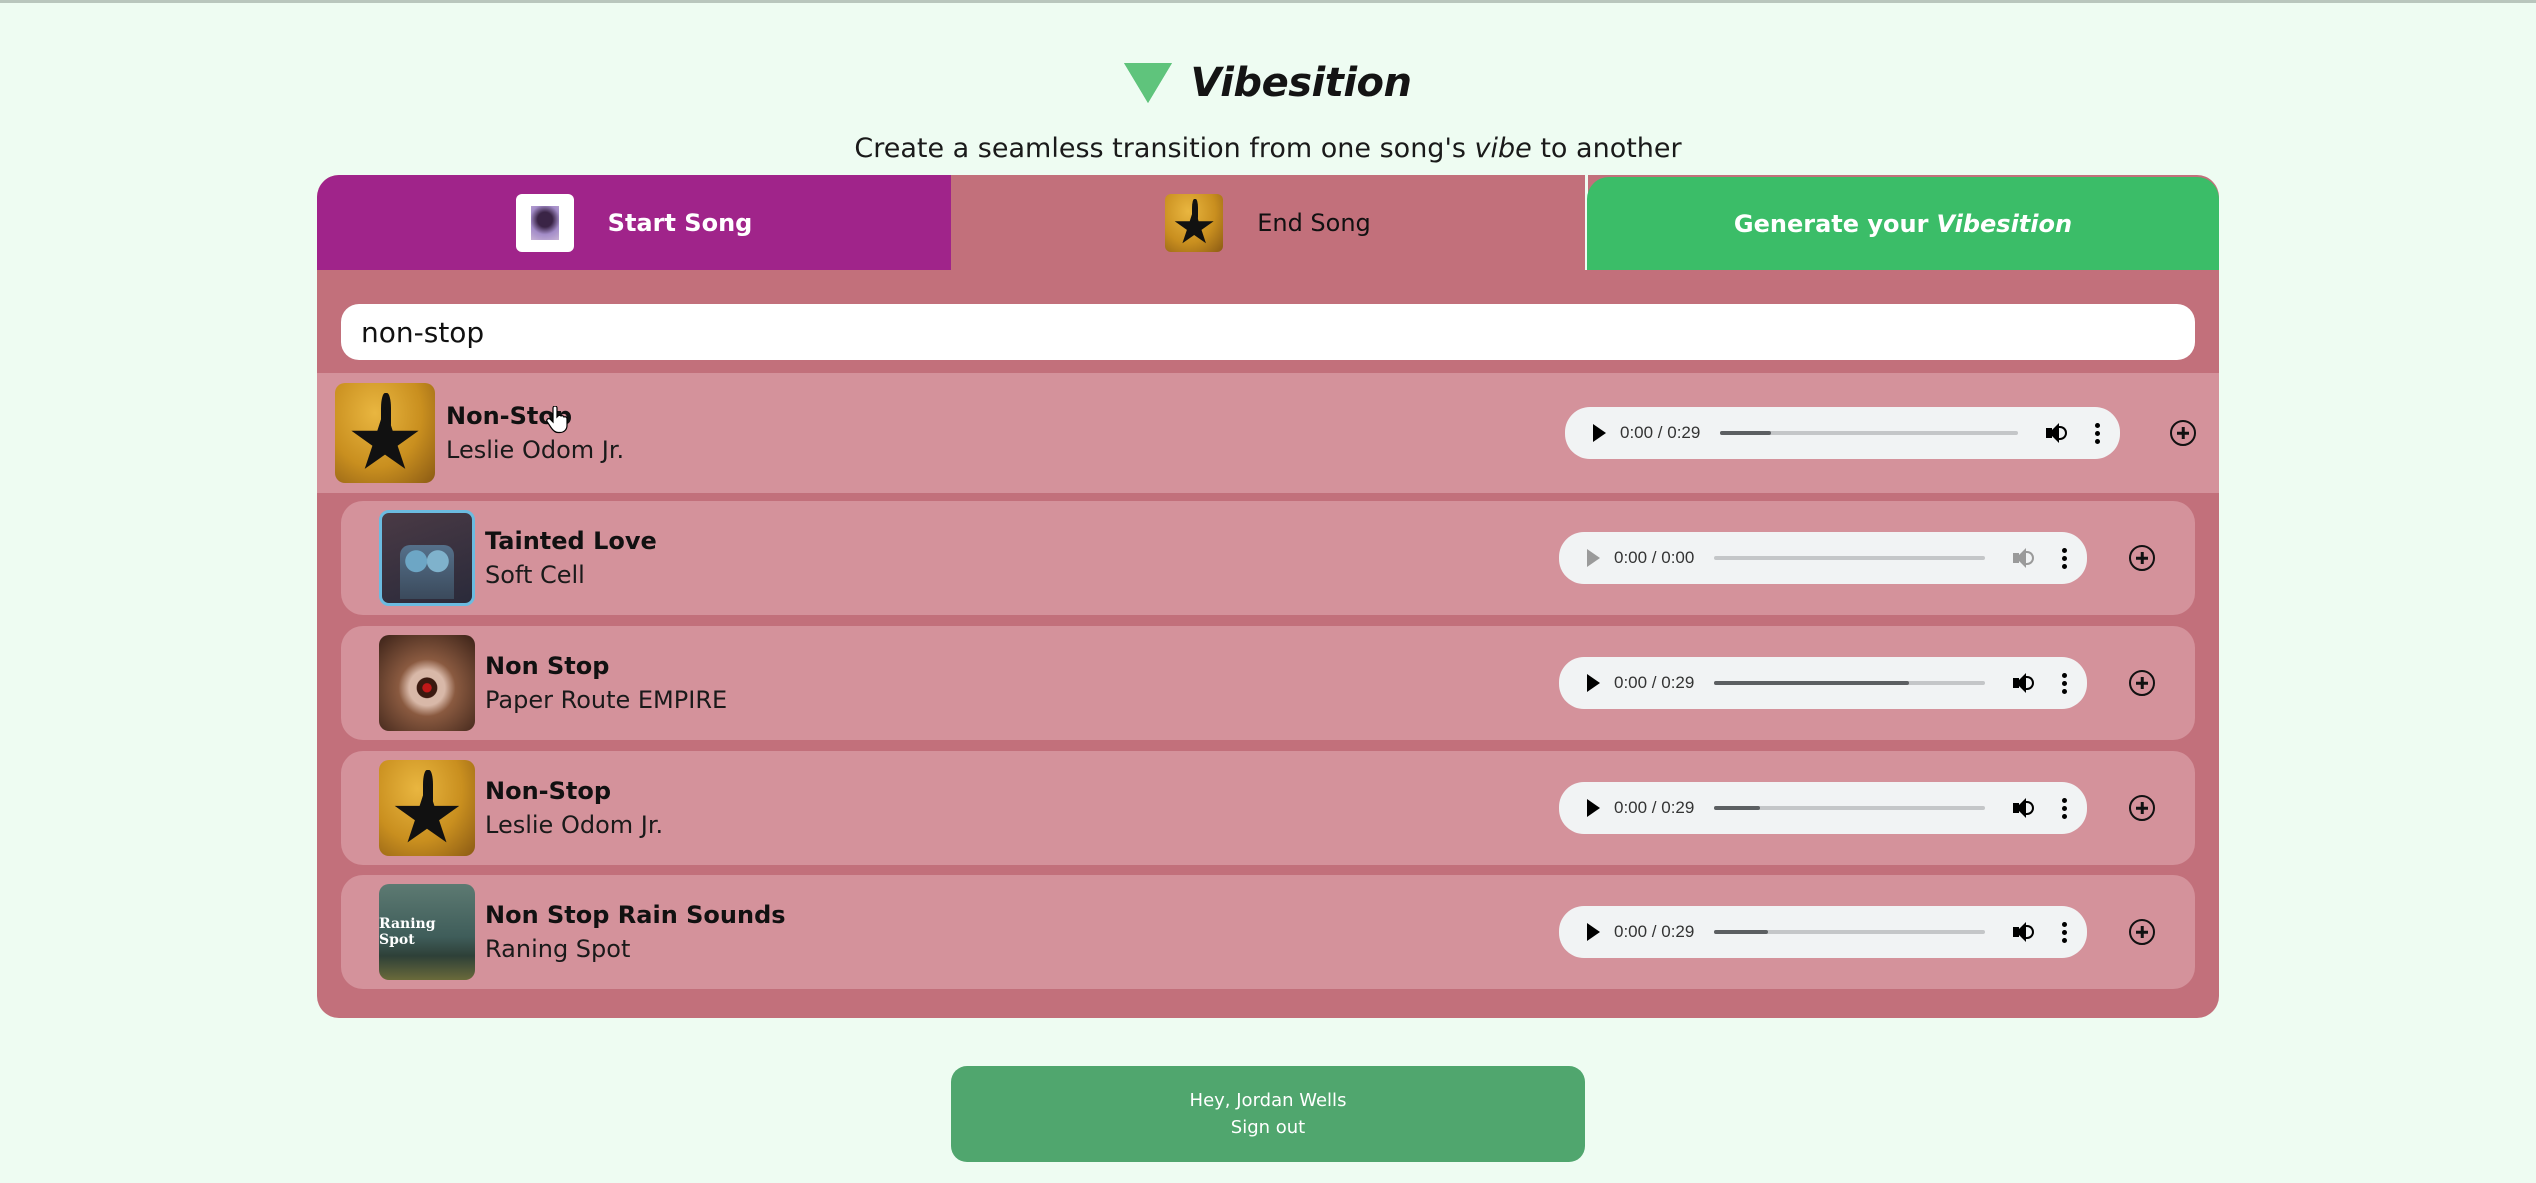 The height and width of the screenshot is (1183, 2536). What do you see at coordinates (1268, 1127) in the screenshot?
I see `sign-out-link: Sign out` at bounding box center [1268, 1127].